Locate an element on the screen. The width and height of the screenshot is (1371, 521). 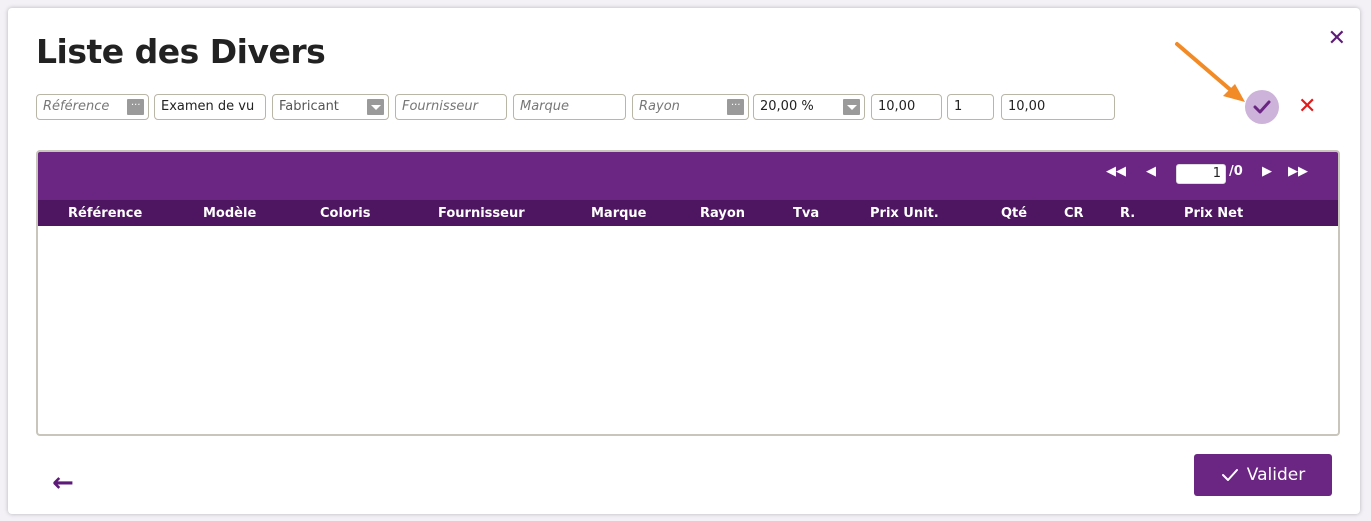
column-header: Rayon is located at coordinates (722, 213).